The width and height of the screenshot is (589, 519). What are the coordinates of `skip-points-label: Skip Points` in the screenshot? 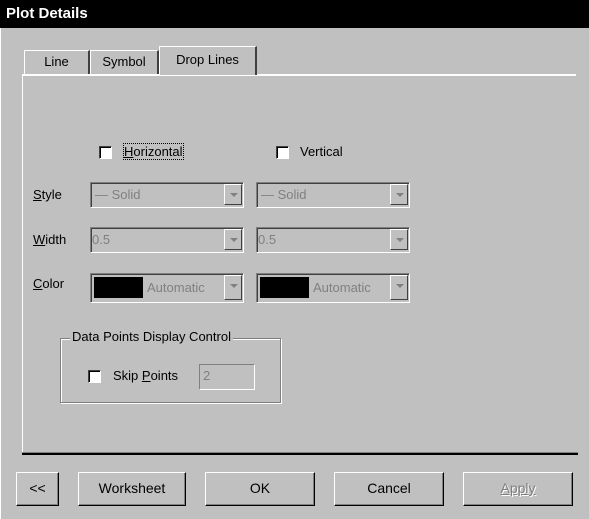 It's located at (145, 375).